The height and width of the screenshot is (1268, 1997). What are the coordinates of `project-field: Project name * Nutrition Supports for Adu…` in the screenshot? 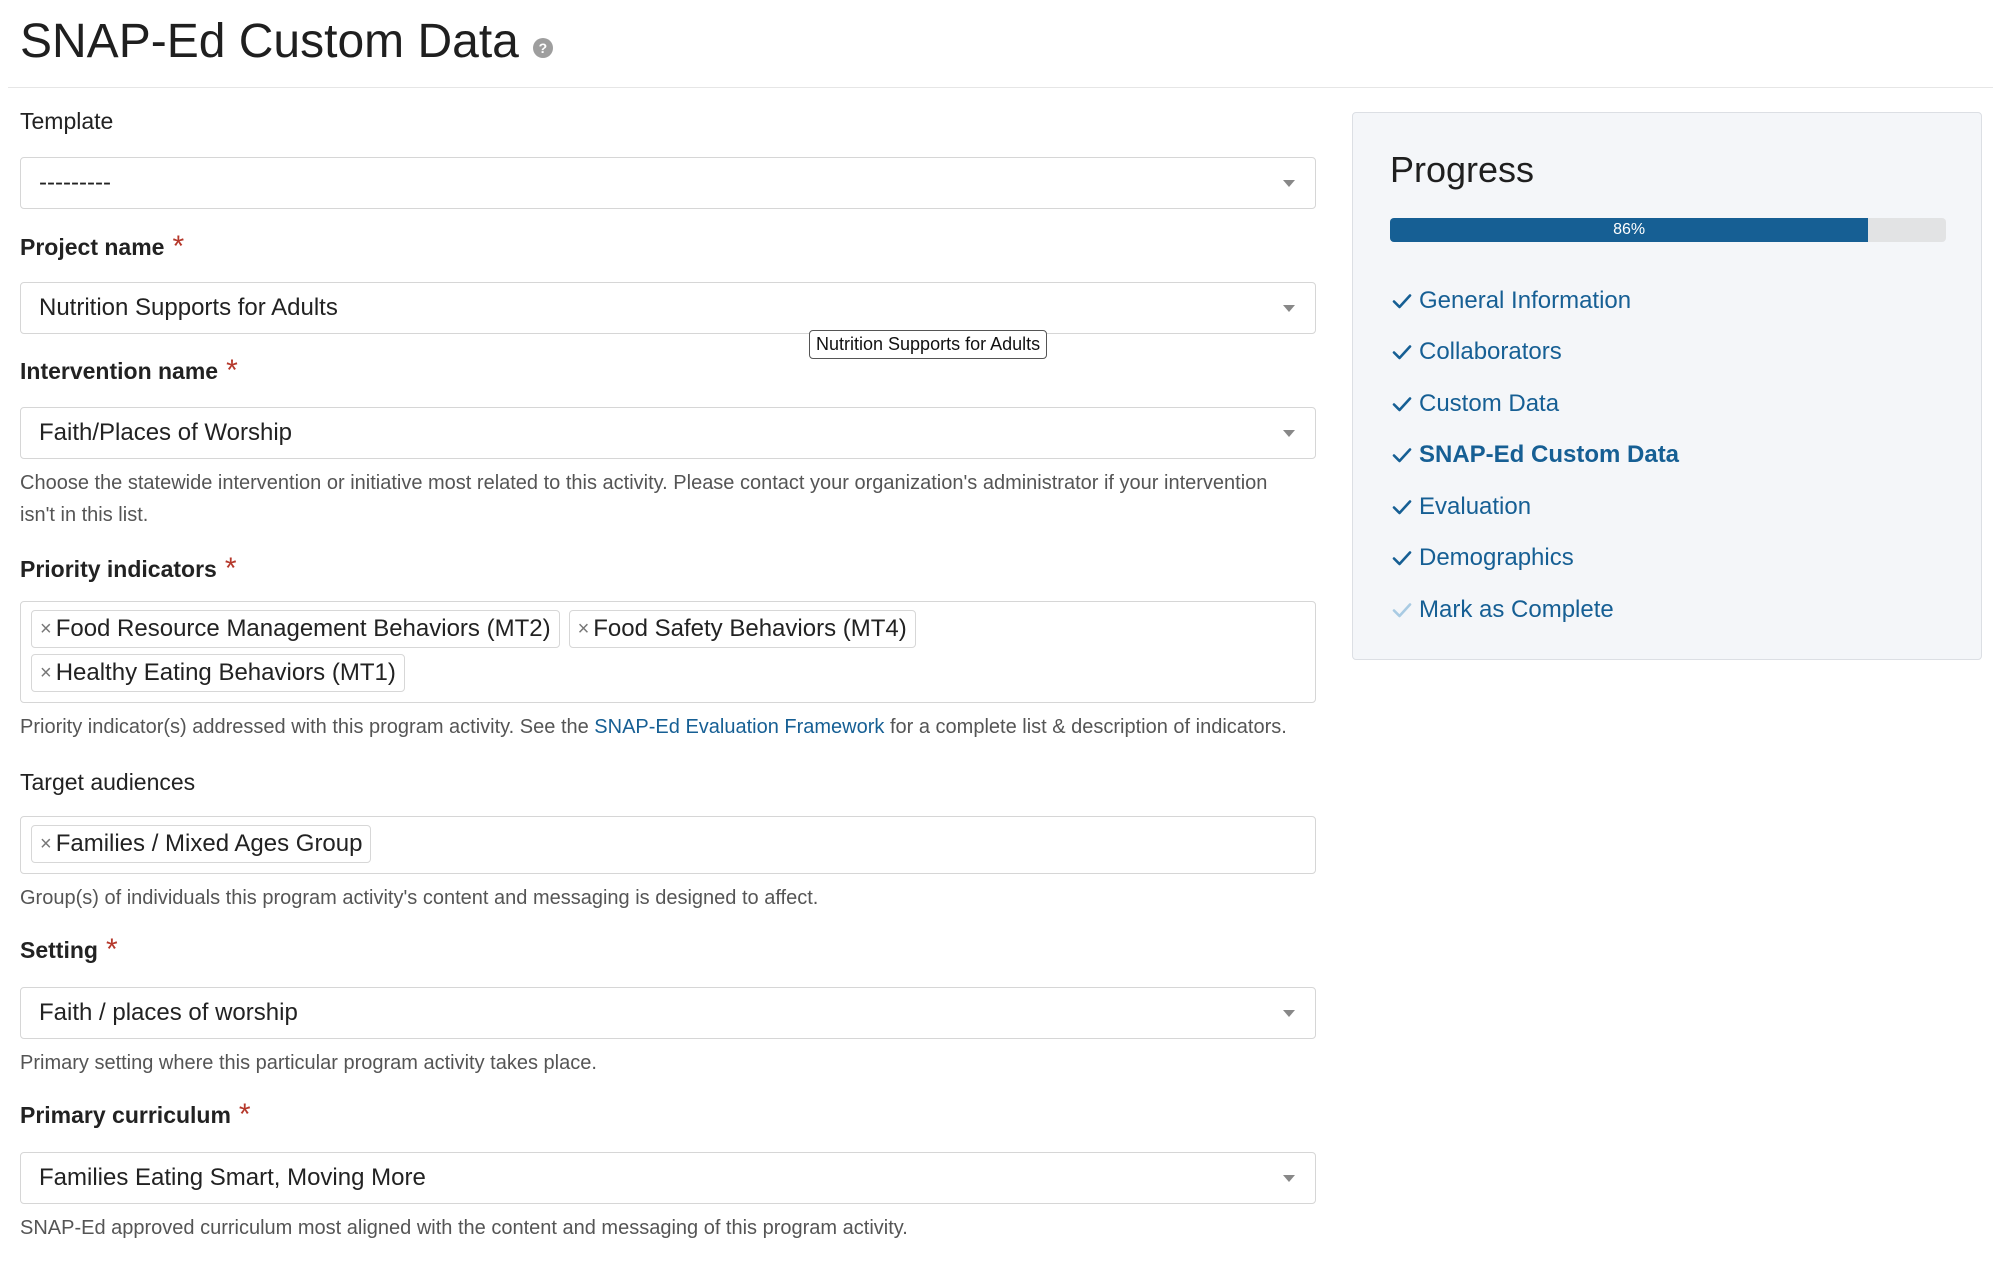 It's located at (668, 286).